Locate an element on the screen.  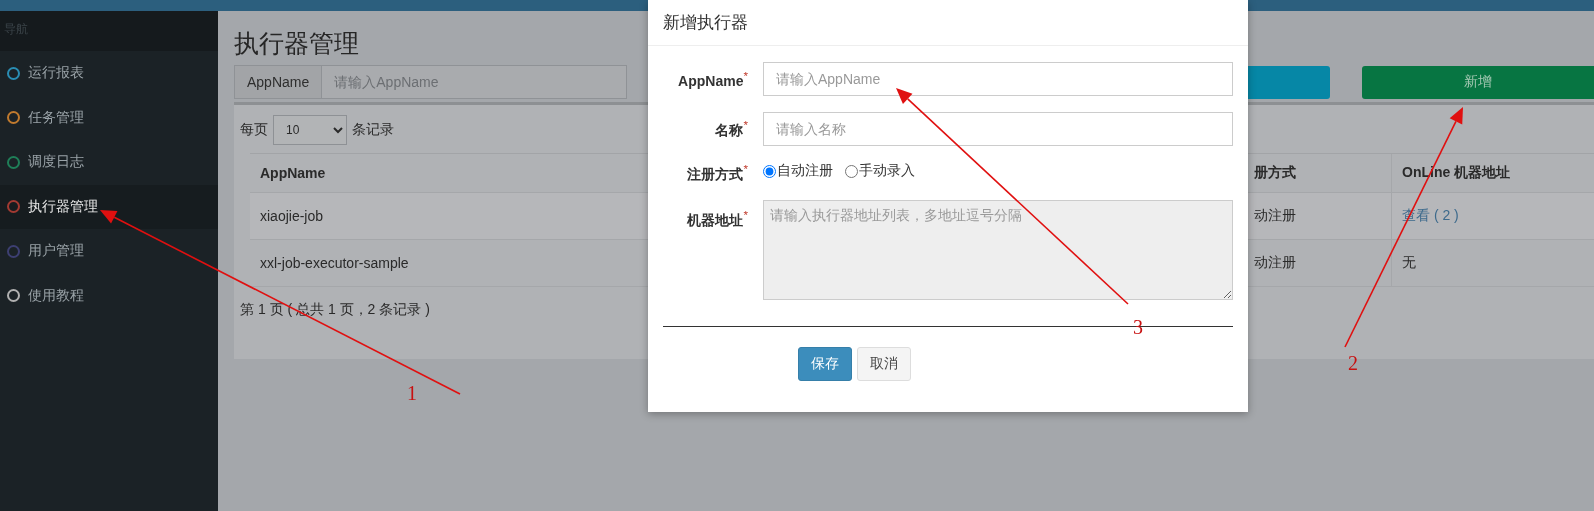
sidebar-item: 任务管理 is located at coordinates (109, 117).